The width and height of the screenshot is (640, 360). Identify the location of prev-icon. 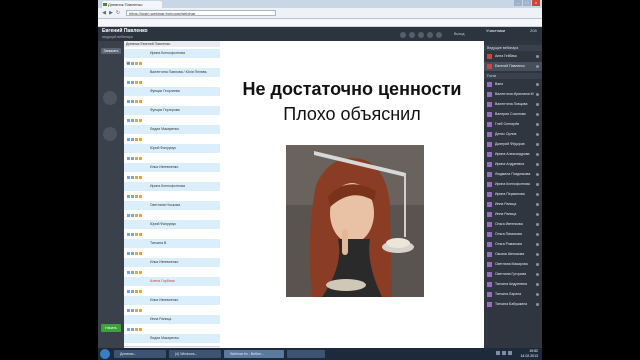
(403, 35).